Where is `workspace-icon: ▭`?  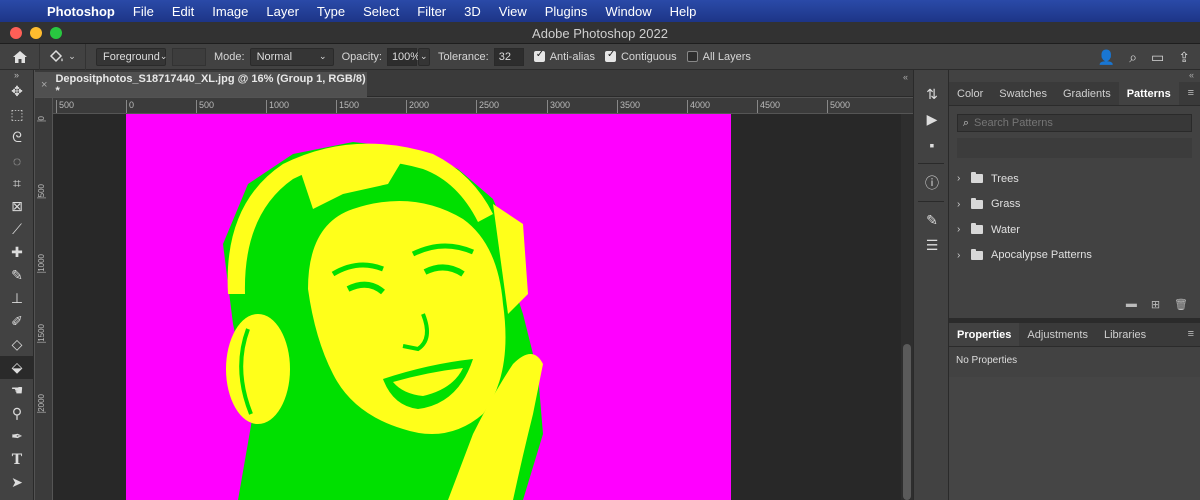
workspace-icon: ▭ is located at coordinates (1157, 57).